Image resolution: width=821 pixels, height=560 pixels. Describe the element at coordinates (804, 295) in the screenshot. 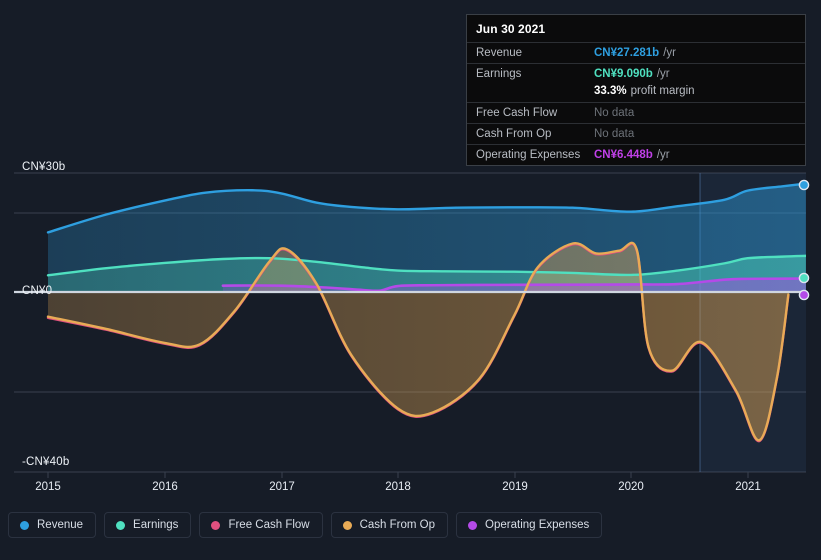

I see `end-marker-operating-expenses` at that location.